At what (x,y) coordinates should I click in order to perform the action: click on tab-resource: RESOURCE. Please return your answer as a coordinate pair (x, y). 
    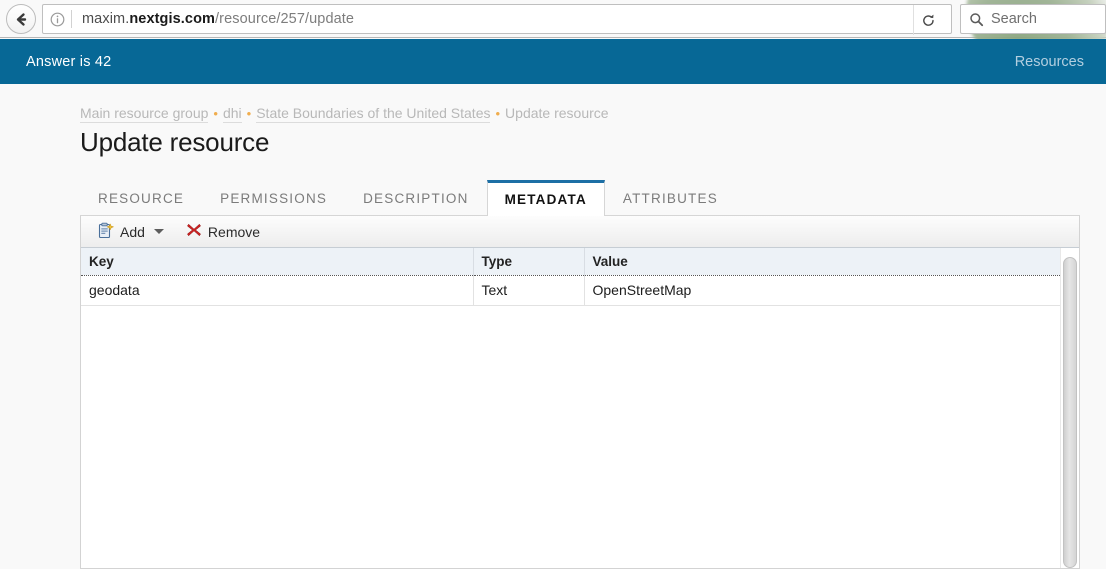
    Looking at the image, I should click on (141, 197).